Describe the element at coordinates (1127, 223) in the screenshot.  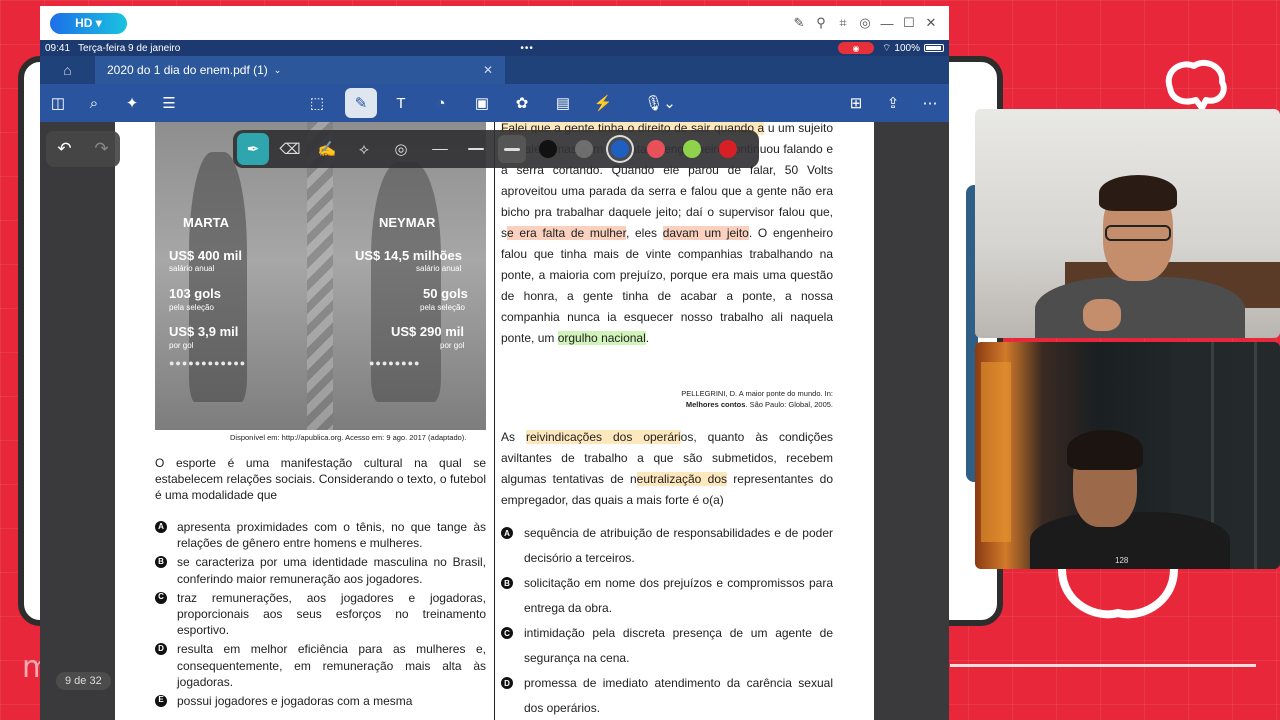
I see `webcam-presenter` at that location.